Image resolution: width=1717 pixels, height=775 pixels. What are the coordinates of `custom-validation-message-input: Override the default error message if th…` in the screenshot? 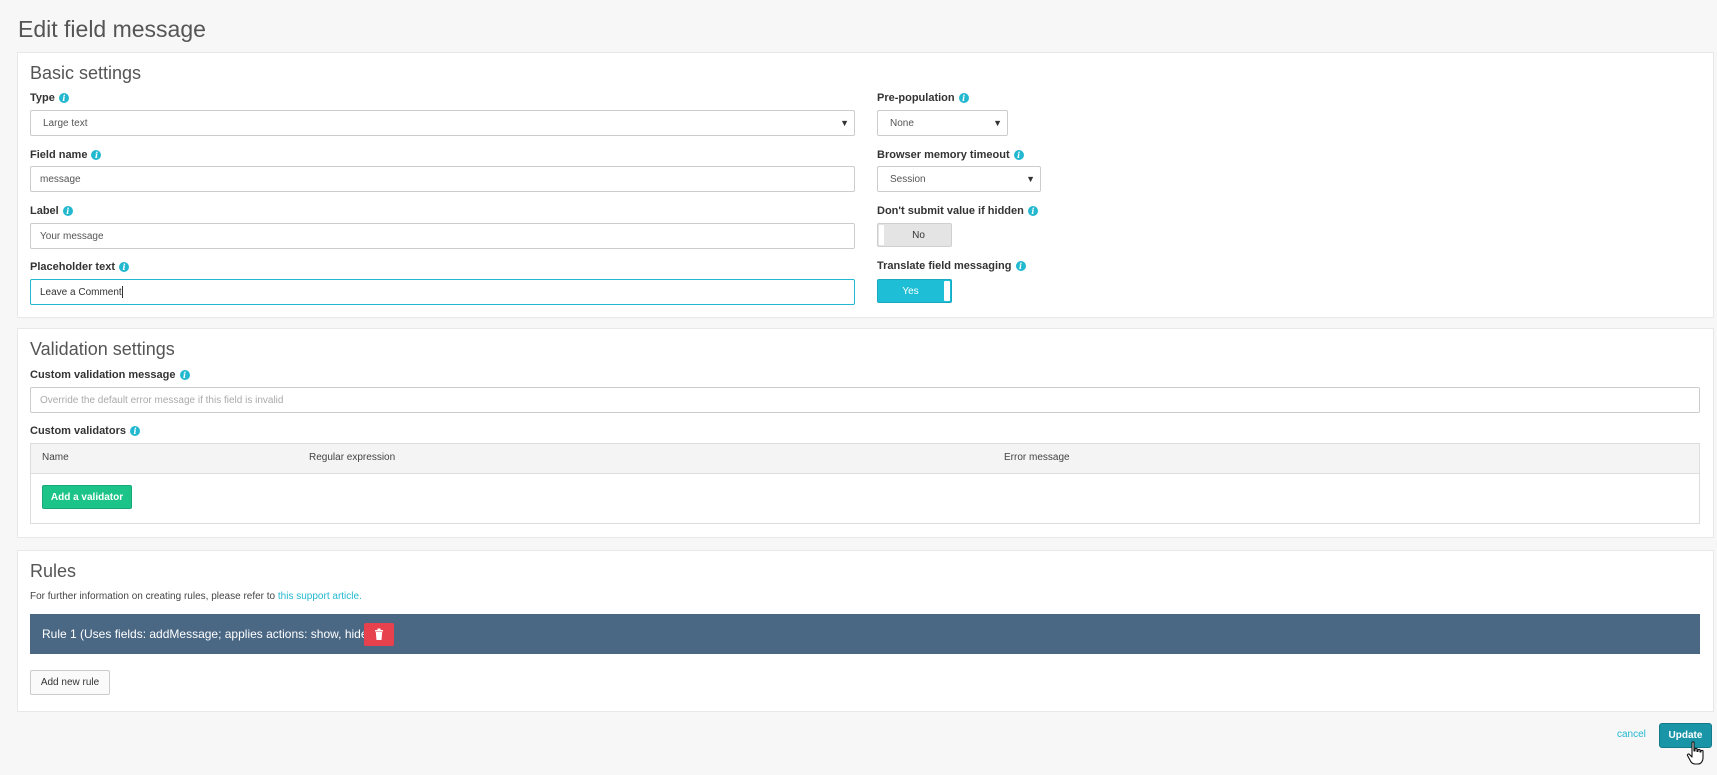 It's located at (865, 400).